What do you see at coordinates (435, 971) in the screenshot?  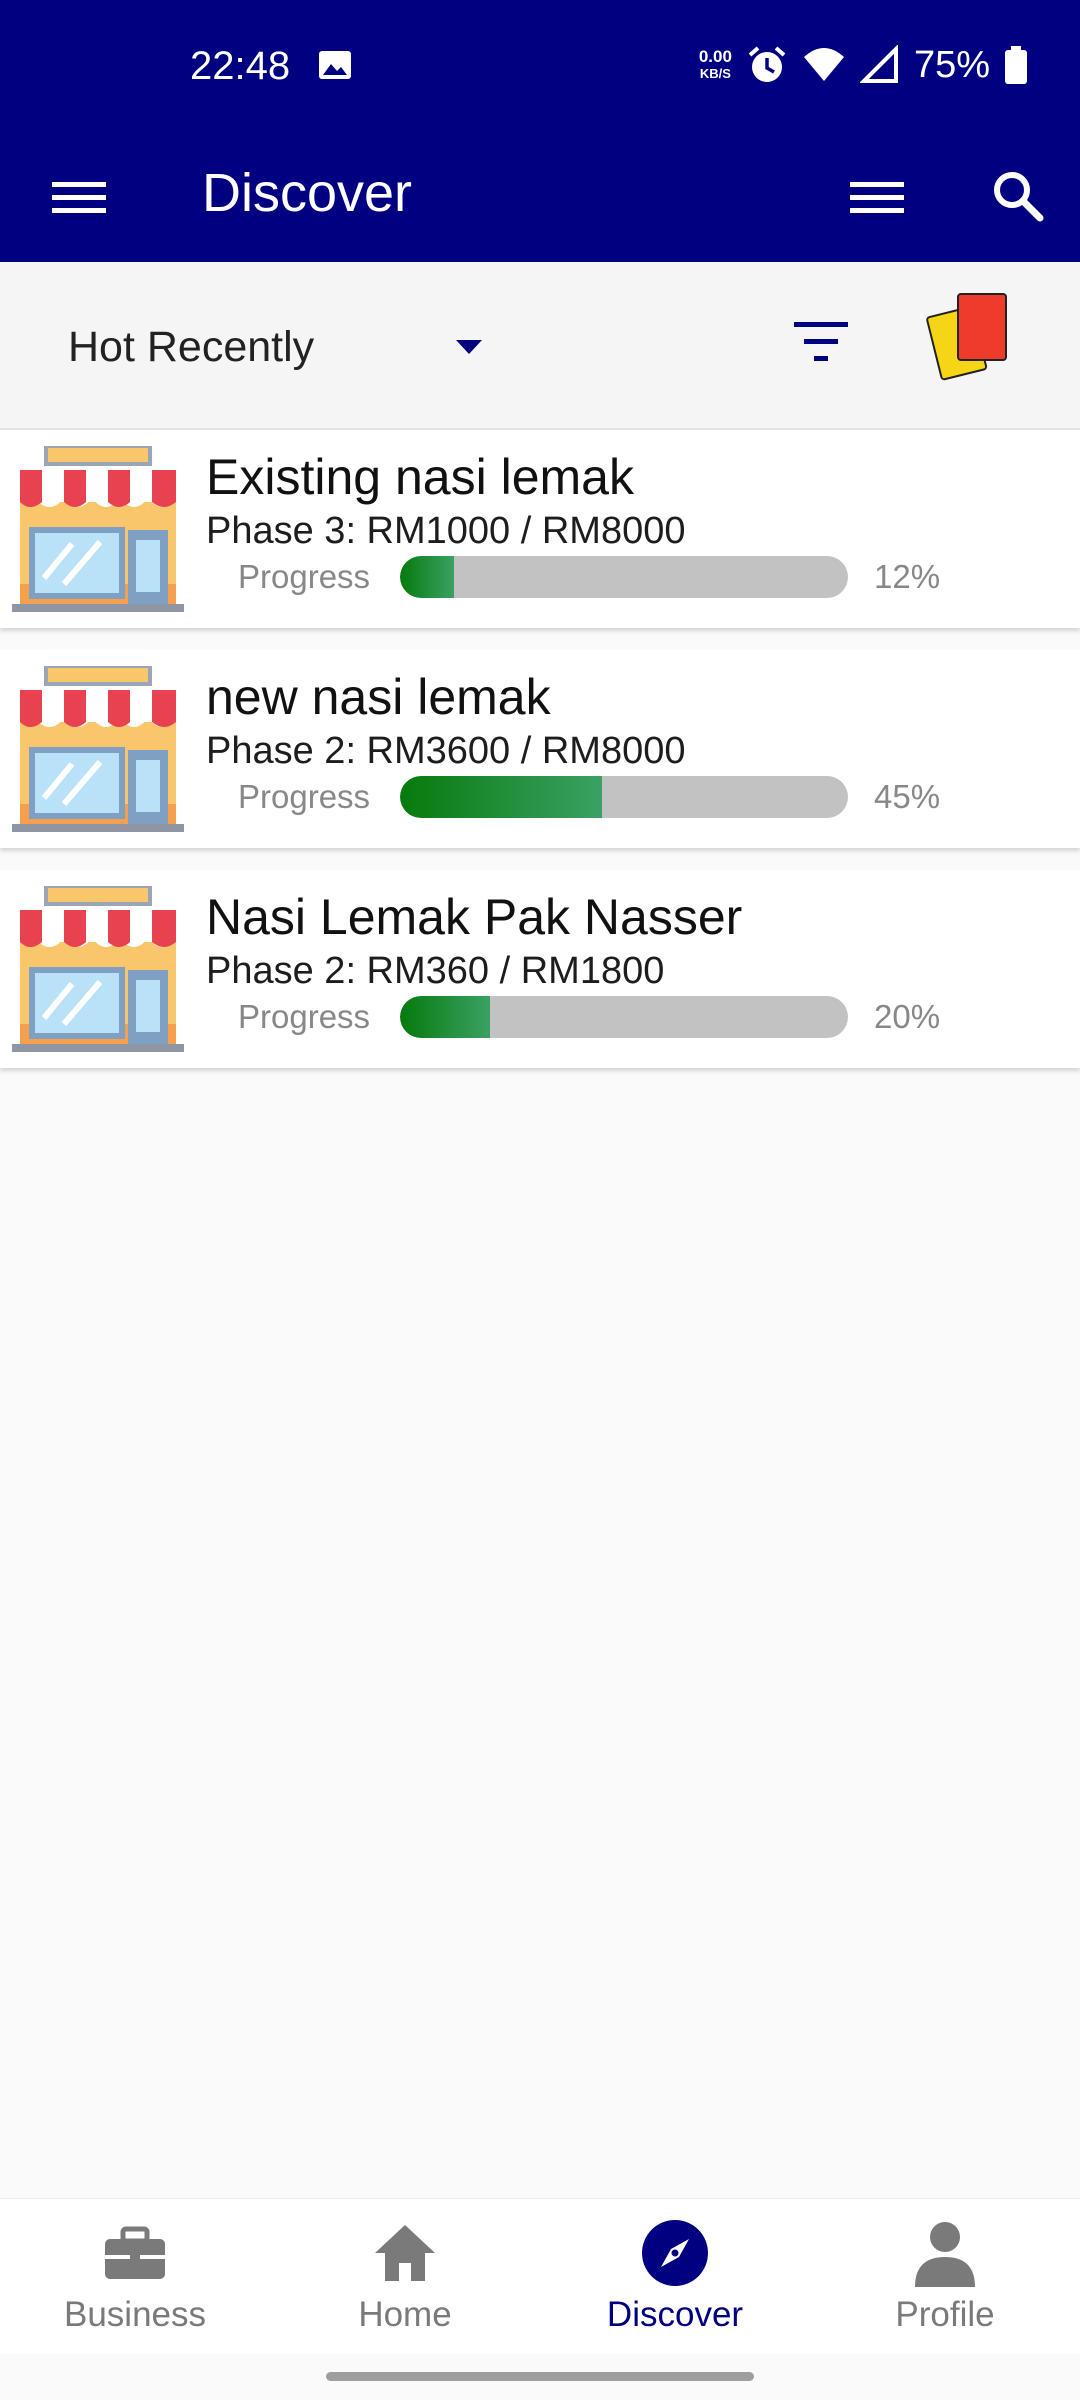 I see `project-phase: Phase 2: RM360 / RM1800` at bounding box center [435, 971].